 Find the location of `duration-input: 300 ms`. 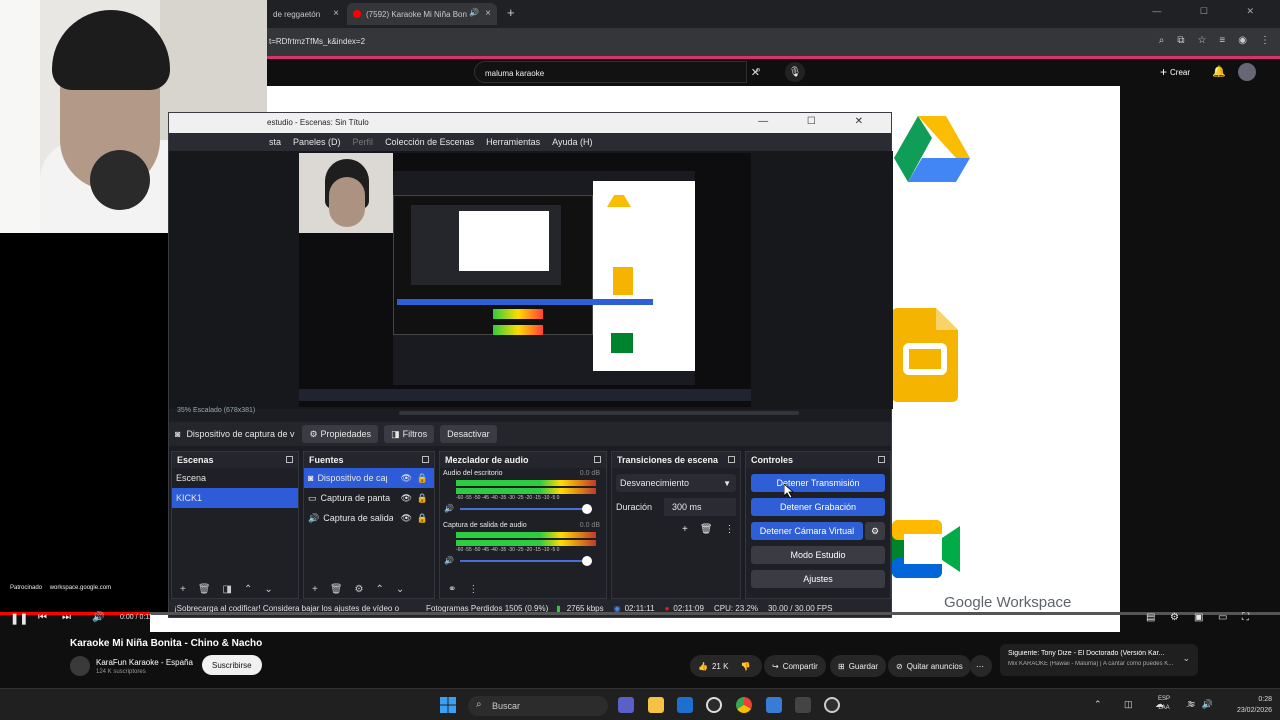

duration-input: 300 ms is located at coordinates (700, 507).